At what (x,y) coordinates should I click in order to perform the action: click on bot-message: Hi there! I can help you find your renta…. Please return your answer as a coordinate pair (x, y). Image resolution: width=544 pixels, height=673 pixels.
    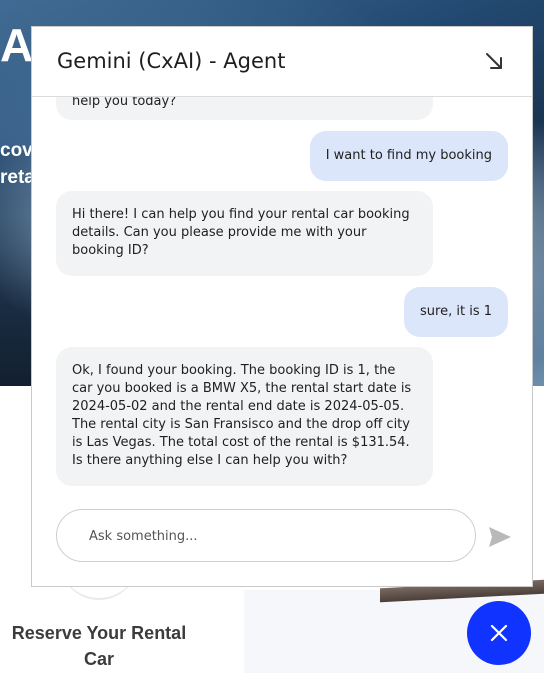
    Looking at the image, I should click on (244, 233).